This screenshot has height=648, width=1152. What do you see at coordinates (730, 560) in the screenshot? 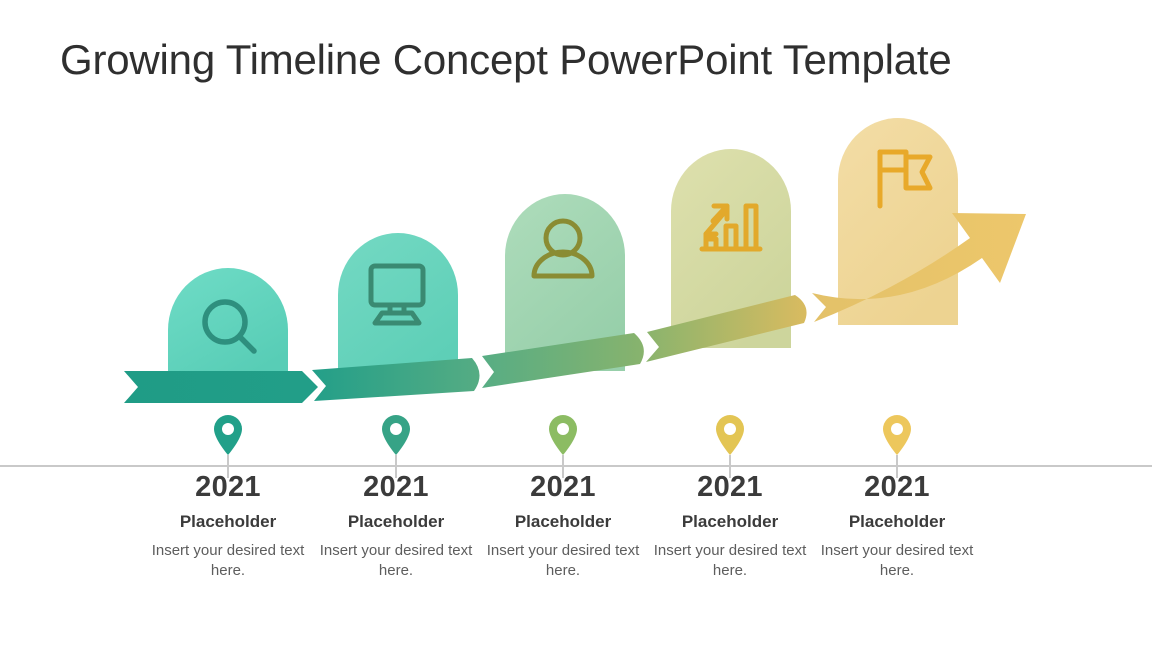
I see `step-description-4: Insert your desired text here.` at bounding box center [730, 560].